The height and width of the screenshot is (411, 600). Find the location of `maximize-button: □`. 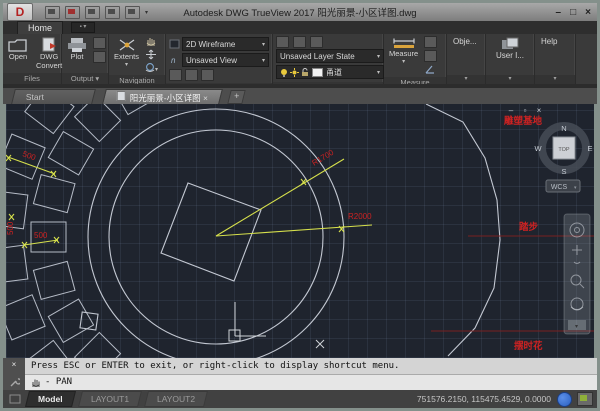

maximize-button: □ is located at coordinates (573, 12).